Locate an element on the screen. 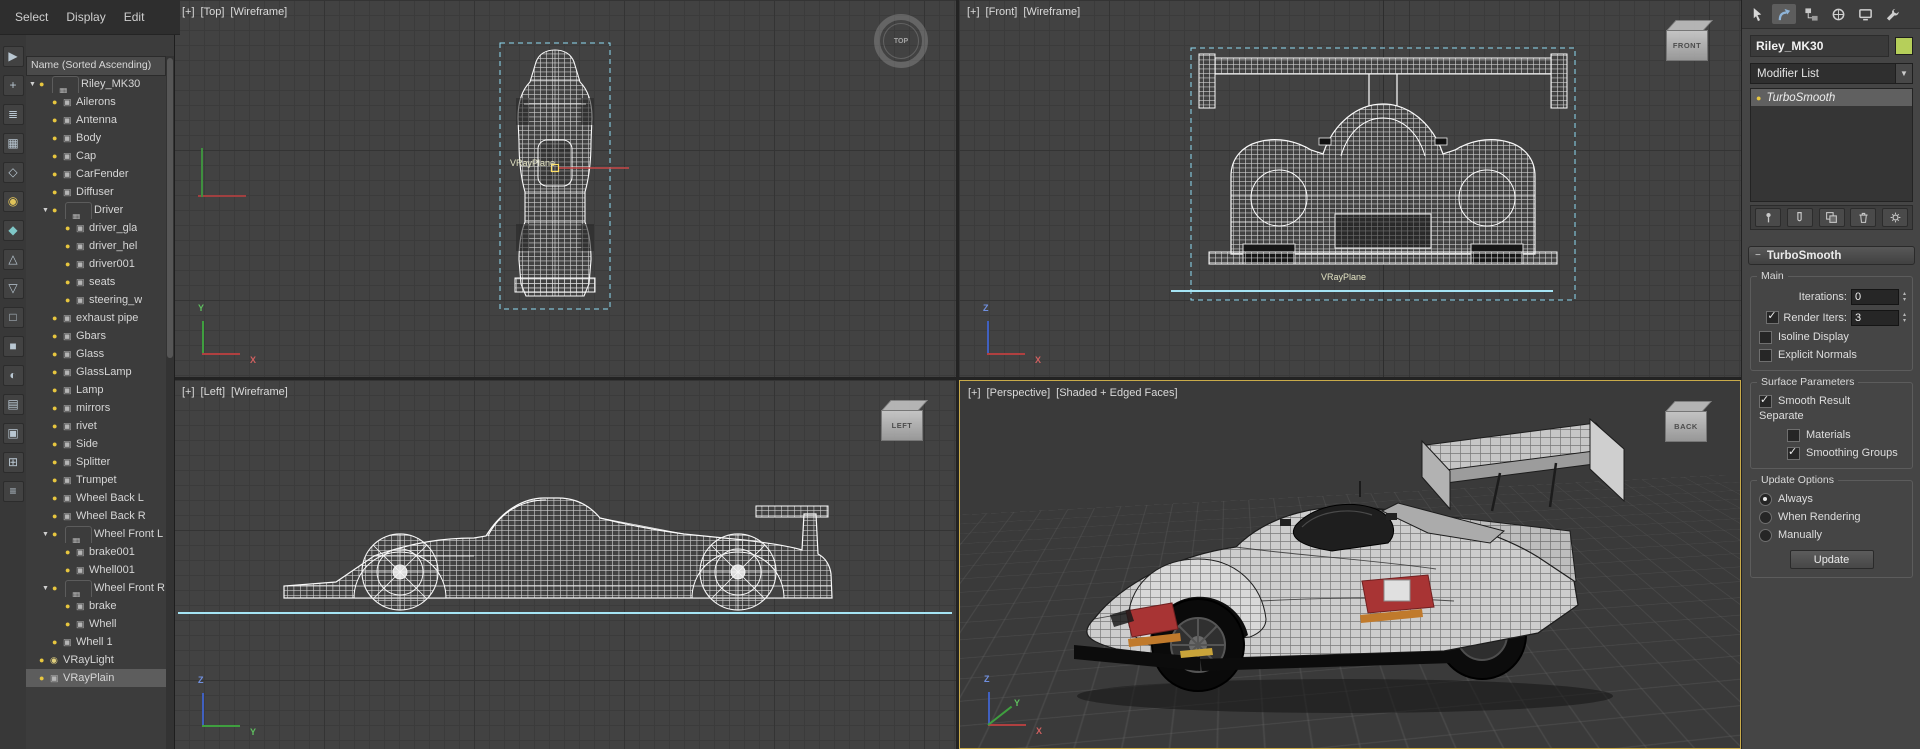 This screenshot has width=1920, height=749. configure-modifier-sets-icon is located at coordinates (1895, 217).